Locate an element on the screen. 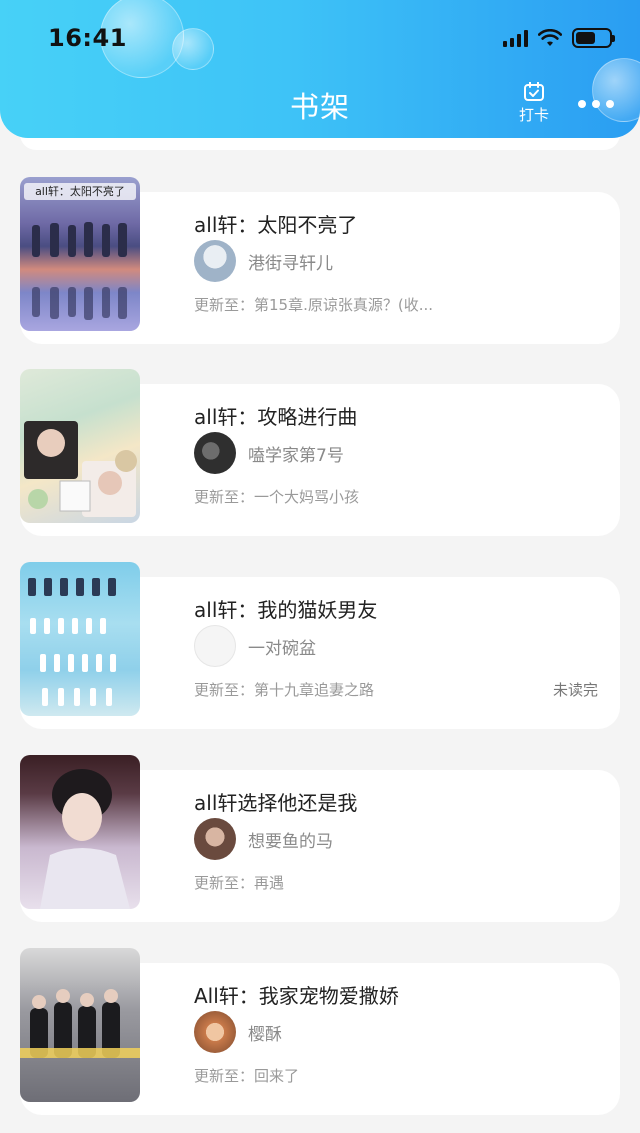 Image resolution: width=640 pixels, height=1133 pixels. status-icons is located at coordinates (559, 38).